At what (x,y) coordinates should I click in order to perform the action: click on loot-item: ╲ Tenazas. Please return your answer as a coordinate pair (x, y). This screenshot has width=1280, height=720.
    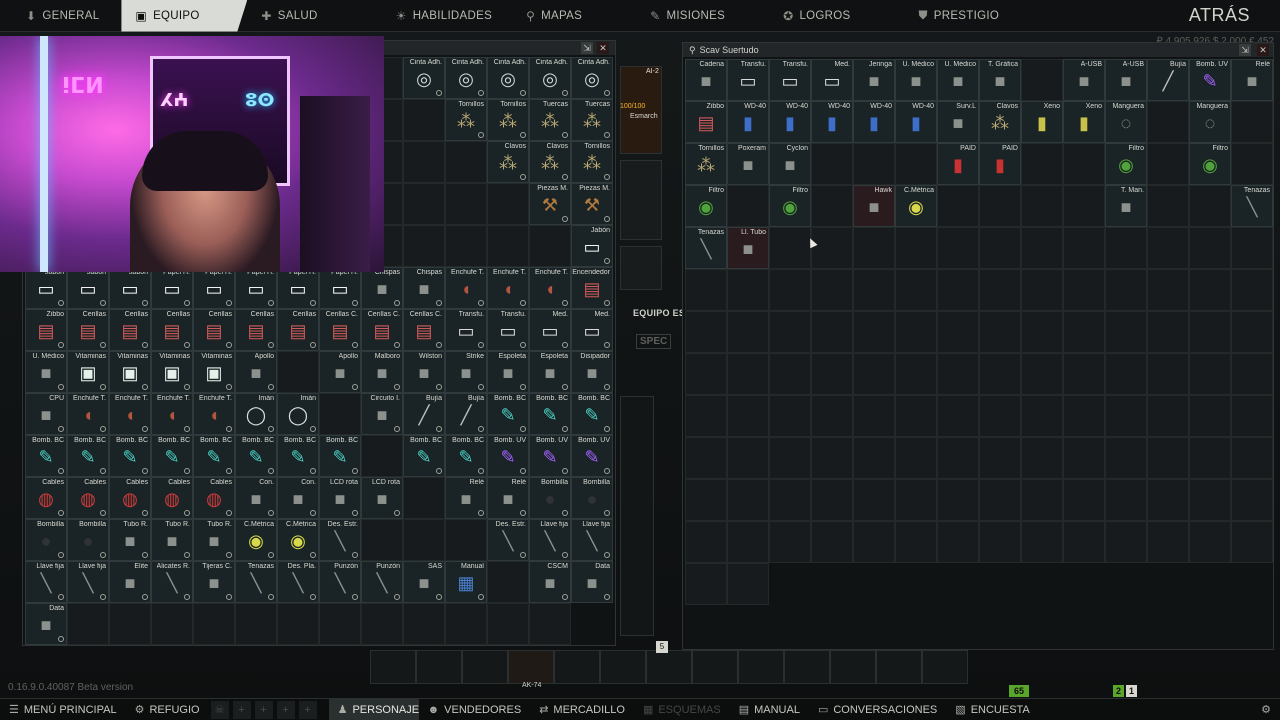
    Looking at the image, I should click on (1252, 206).